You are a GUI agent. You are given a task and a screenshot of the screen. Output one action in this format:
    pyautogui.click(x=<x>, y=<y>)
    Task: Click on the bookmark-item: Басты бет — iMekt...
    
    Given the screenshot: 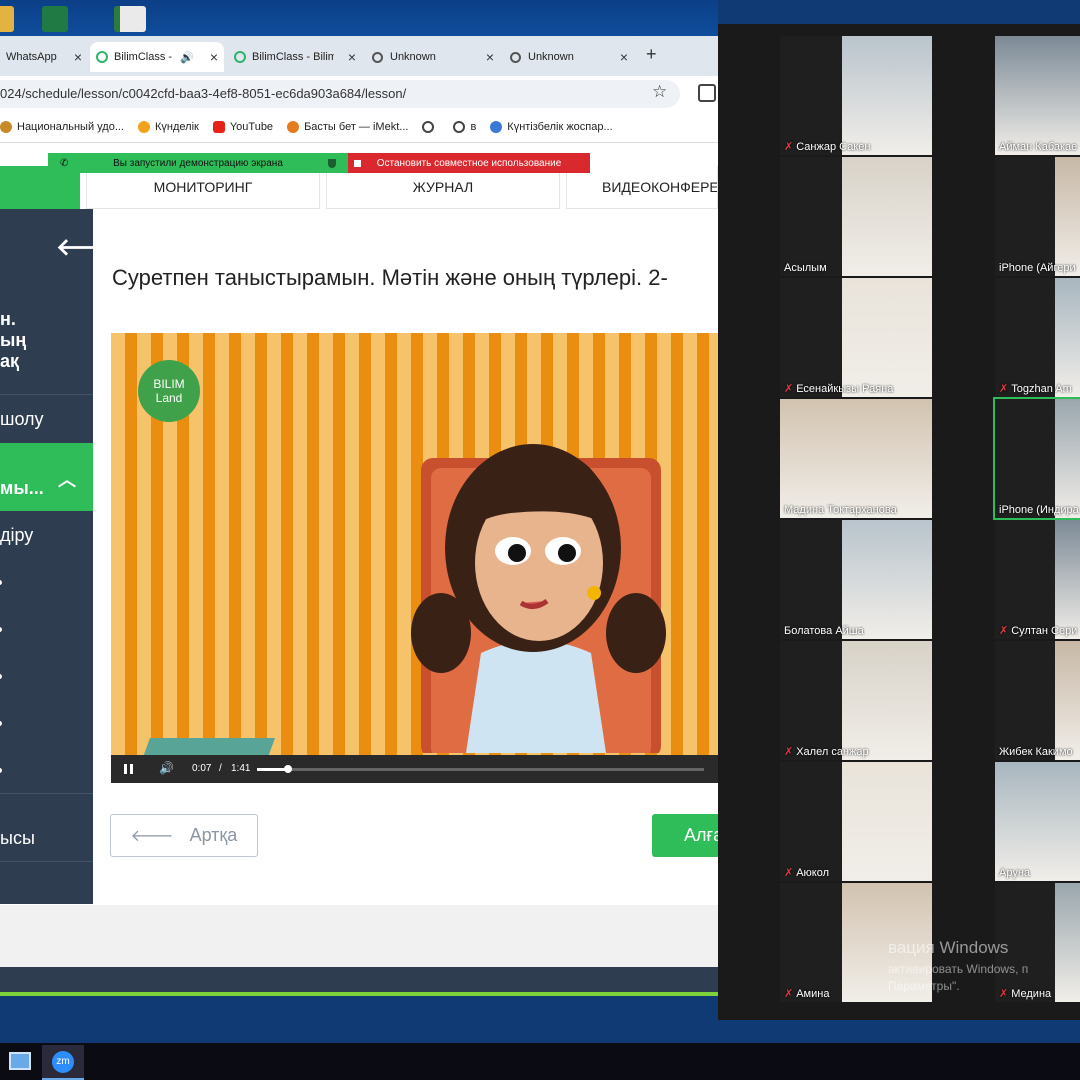 What is the action you would take?
    pyautogui.click(x=347, y=127)
    